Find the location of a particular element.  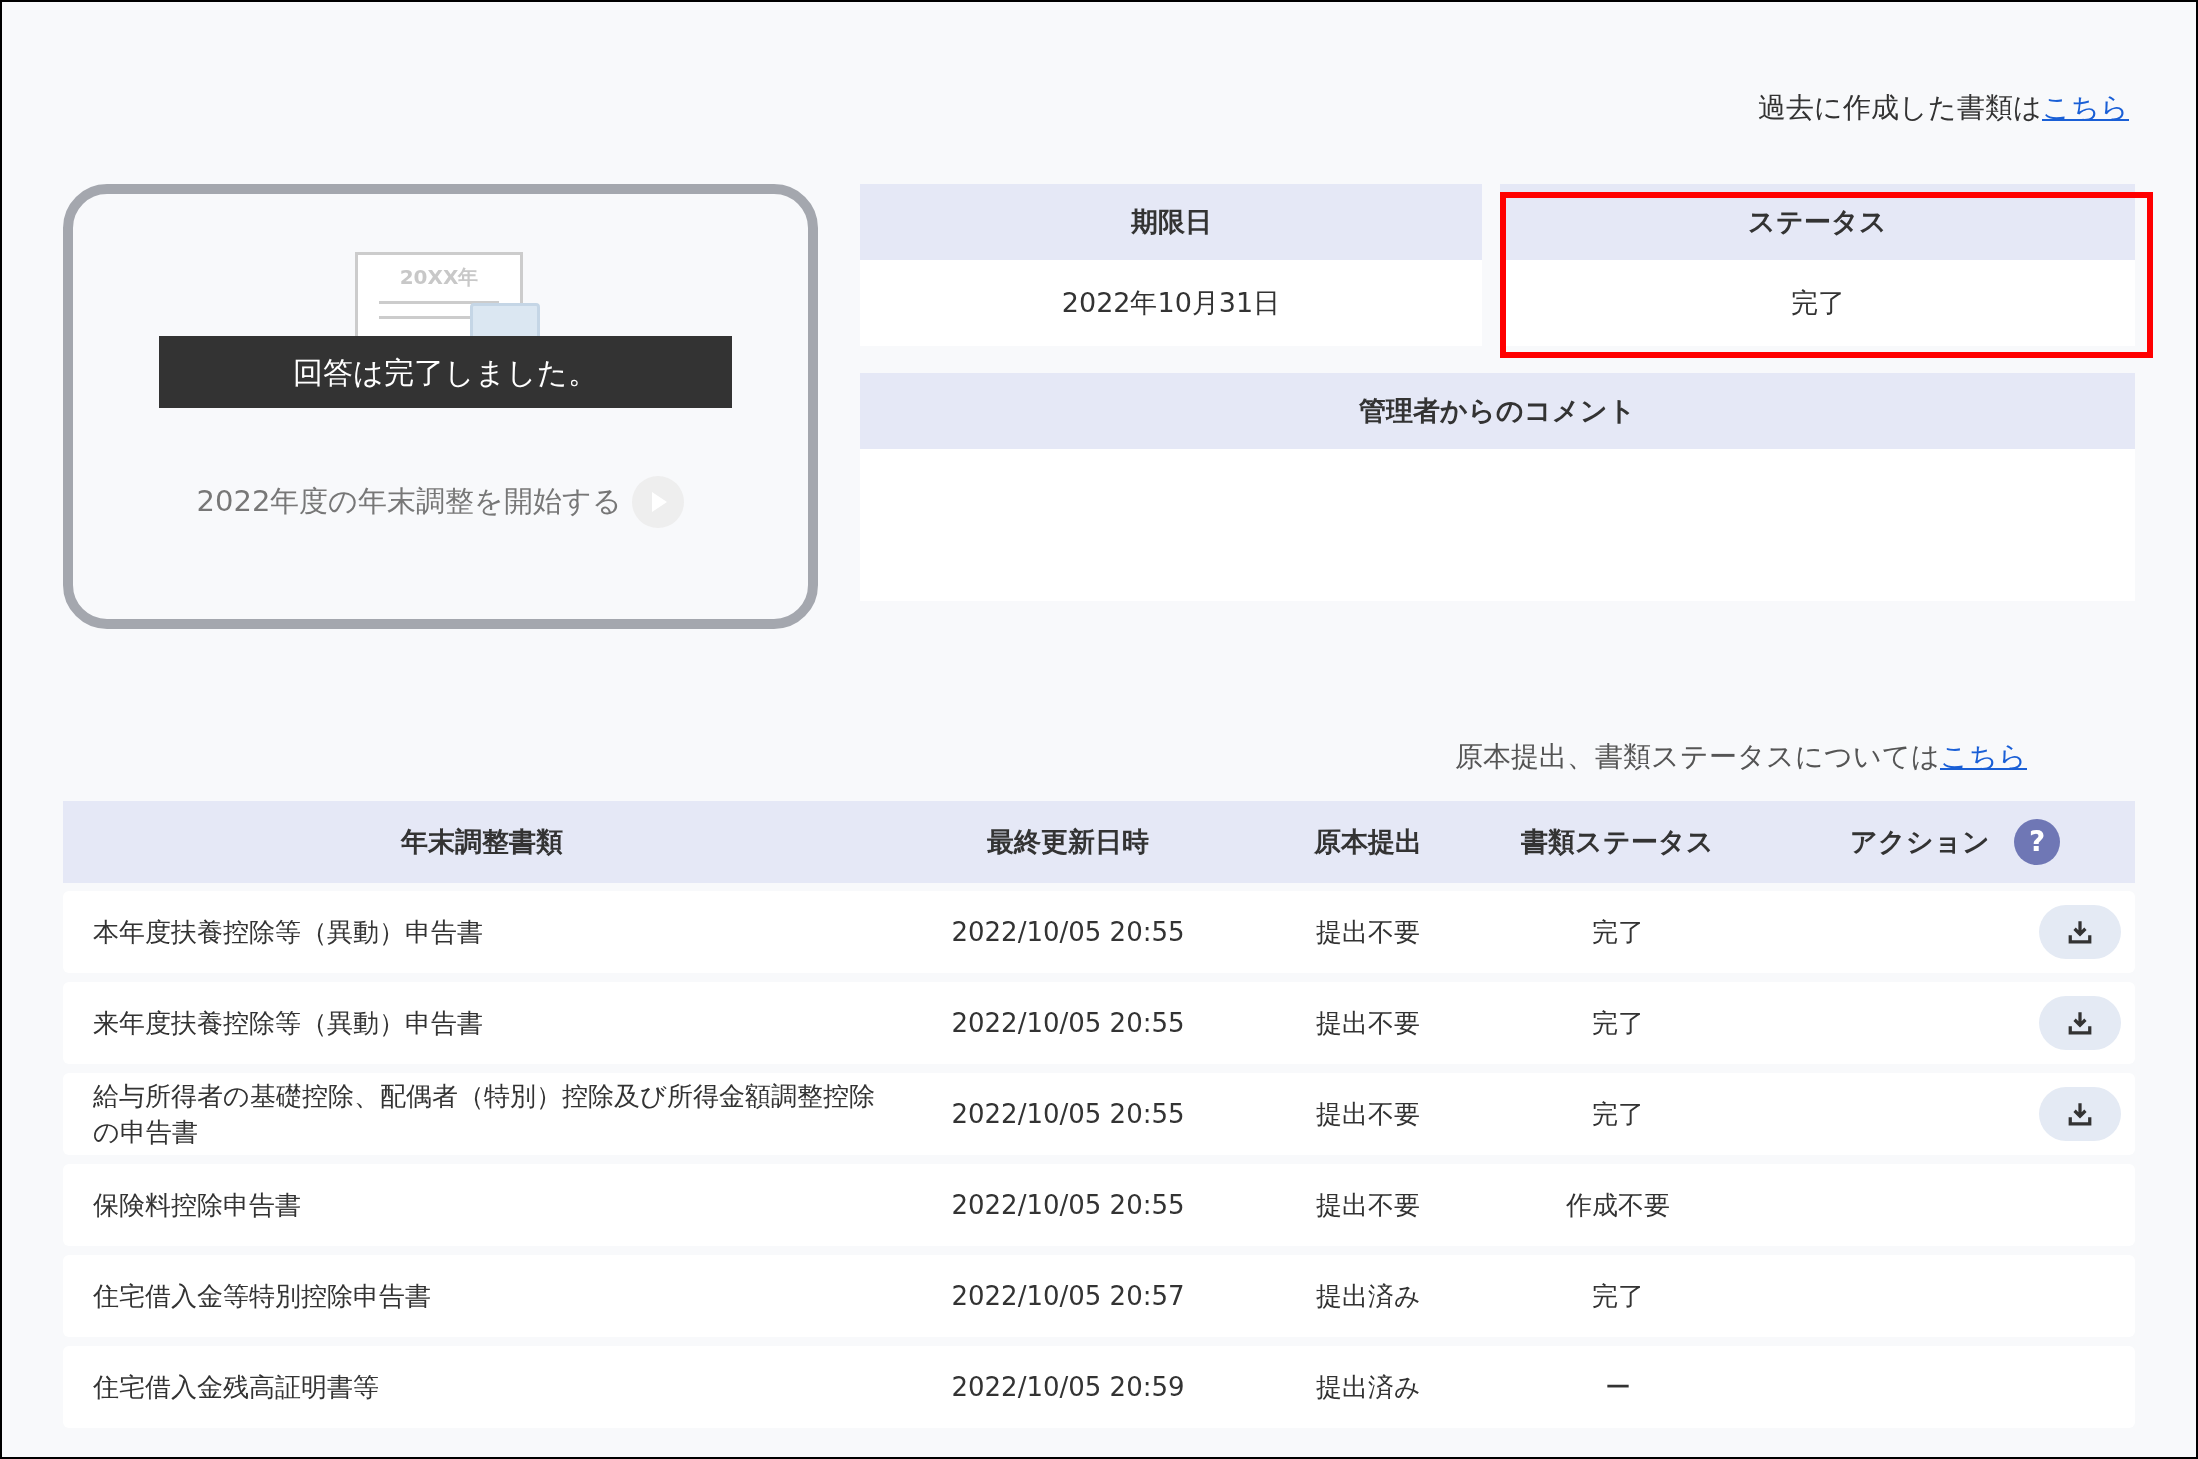

past-documents-text: 過去に作成した書類は is located at coordinates (1900, 108).